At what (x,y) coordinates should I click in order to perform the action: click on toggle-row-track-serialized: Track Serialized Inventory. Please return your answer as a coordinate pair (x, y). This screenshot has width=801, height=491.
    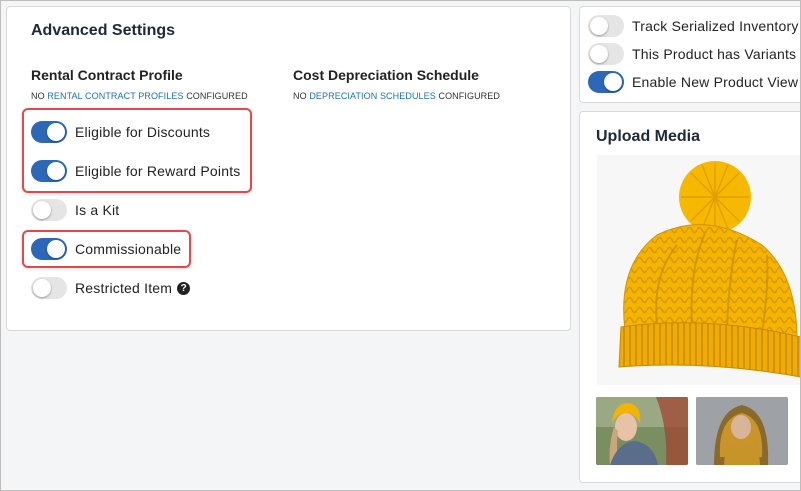
    Looking at the image, I should click on (693, 26).